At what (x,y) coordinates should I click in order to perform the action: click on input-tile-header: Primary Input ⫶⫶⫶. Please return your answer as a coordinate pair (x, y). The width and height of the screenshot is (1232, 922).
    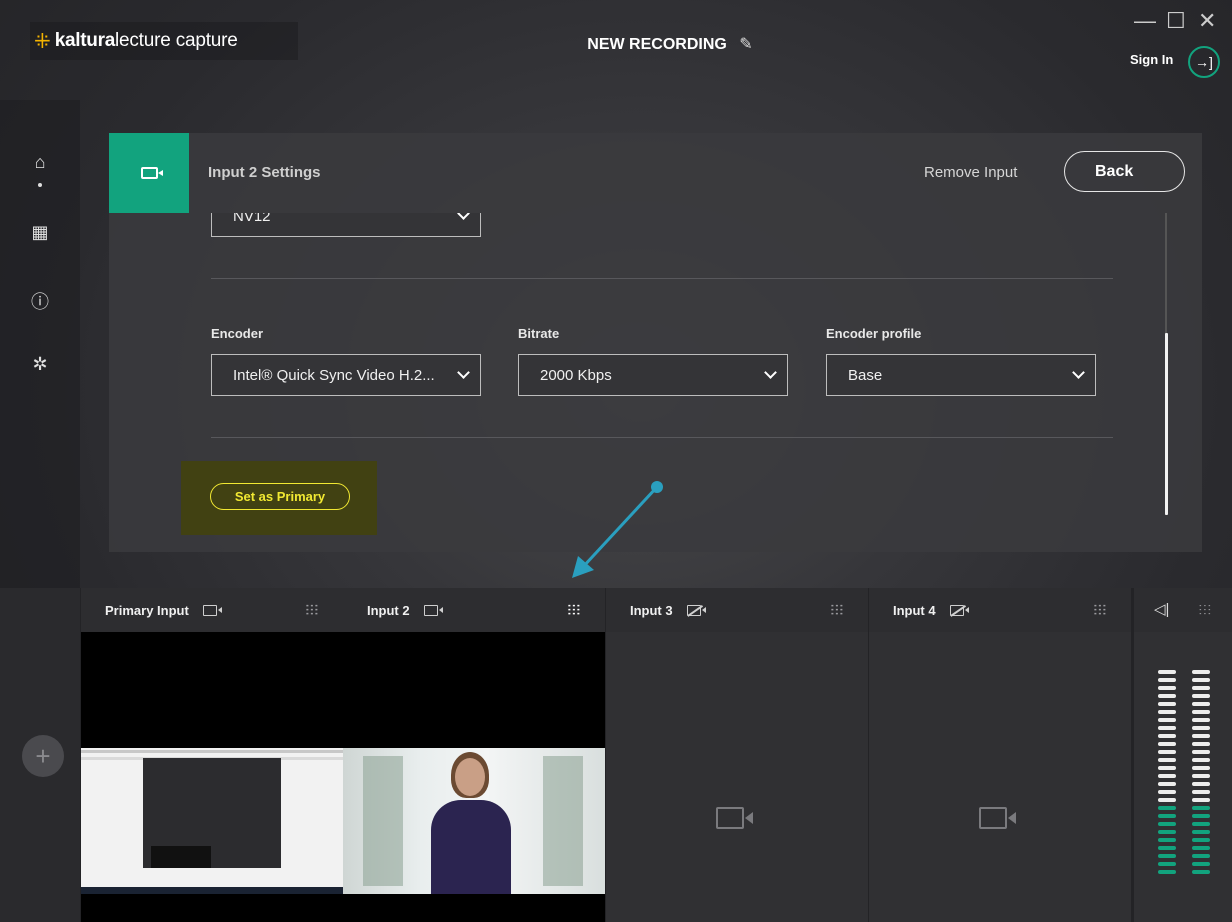
    Looking at the image, I should click on (212, 610).